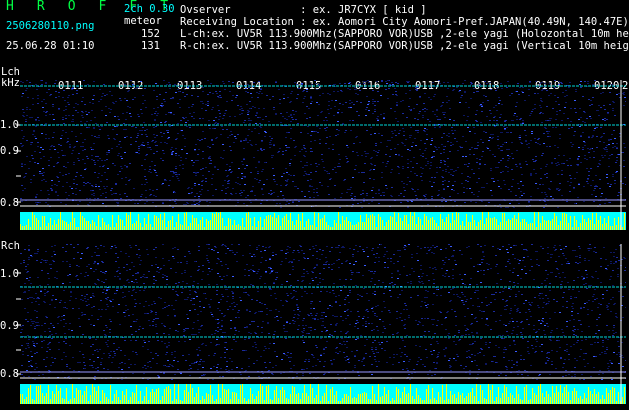  What do you see at coordinates (150, 34) in the screenshot?
I see `meteor-count-l: 152` at bounding box center [150, 34].